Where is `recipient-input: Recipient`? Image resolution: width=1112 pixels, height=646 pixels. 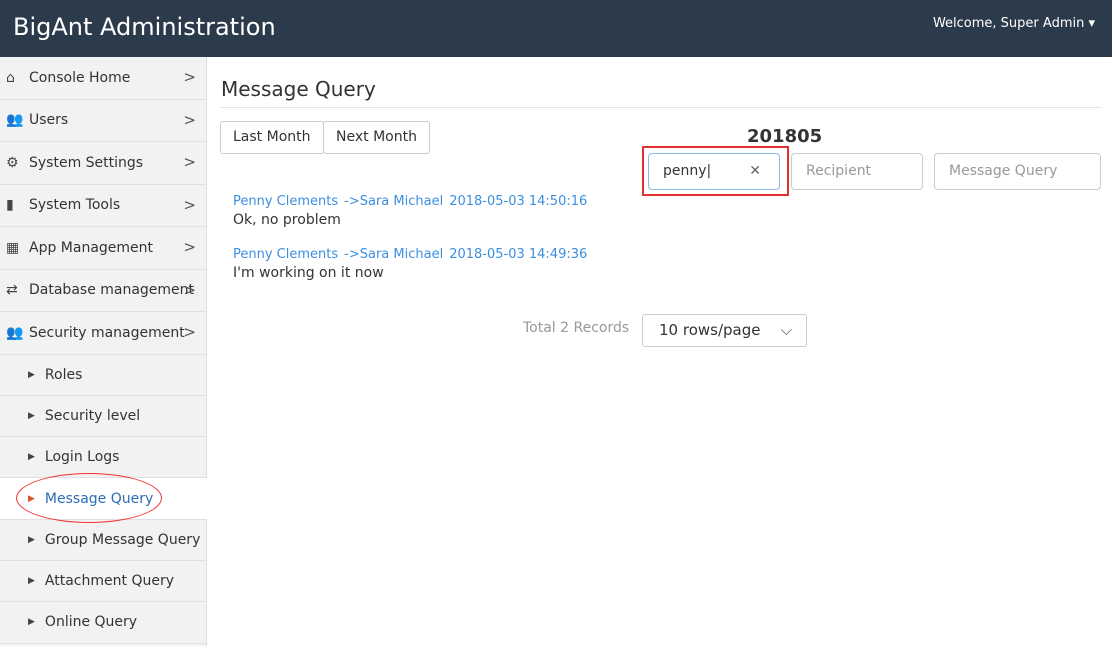
recipient-input: Recipient is located at coordinates (857, 171).